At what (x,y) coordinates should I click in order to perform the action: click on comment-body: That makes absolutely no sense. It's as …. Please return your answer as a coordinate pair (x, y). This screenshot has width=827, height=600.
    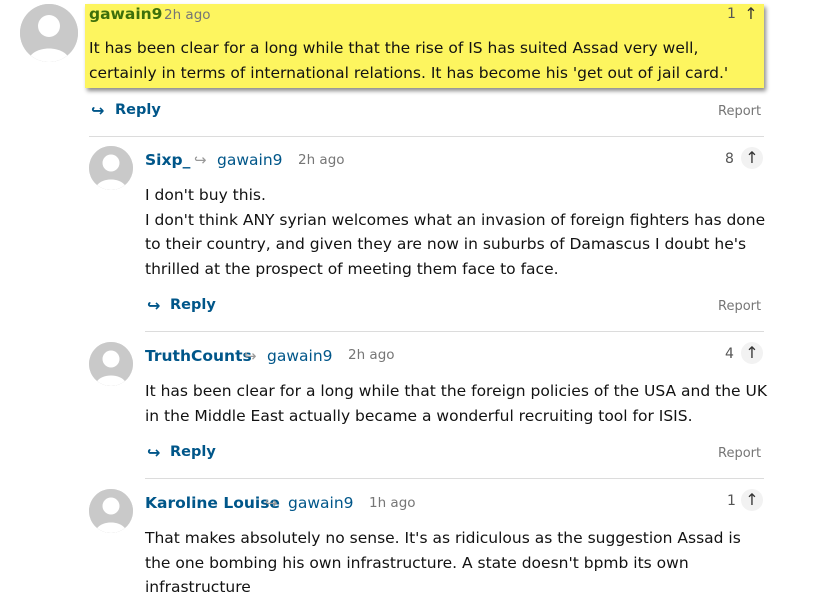
    Looking at the image, I should click on (443, 562).